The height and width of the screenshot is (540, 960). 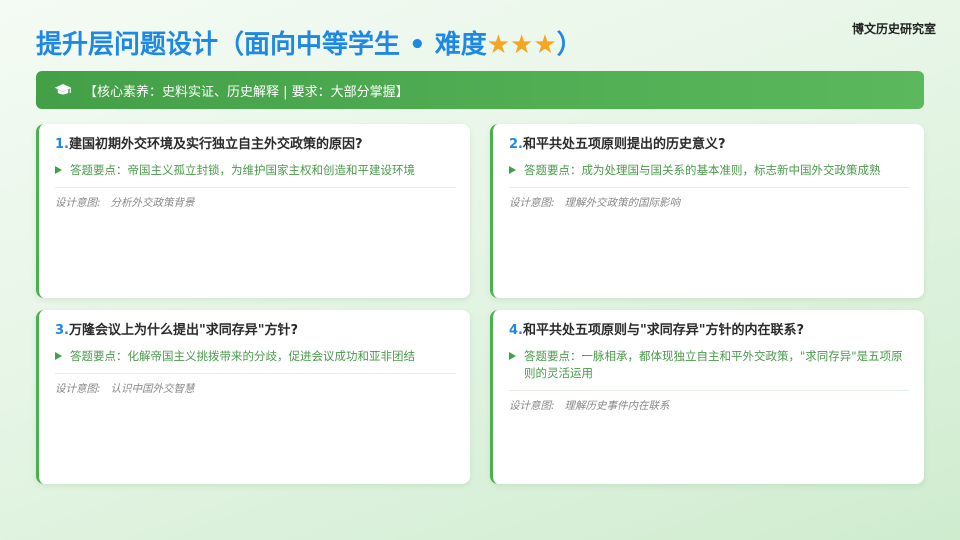 What do you see at coordinates (569, 45) in the screenshot?
I see `page-title-close: ）` at bounding box center [569, 45].